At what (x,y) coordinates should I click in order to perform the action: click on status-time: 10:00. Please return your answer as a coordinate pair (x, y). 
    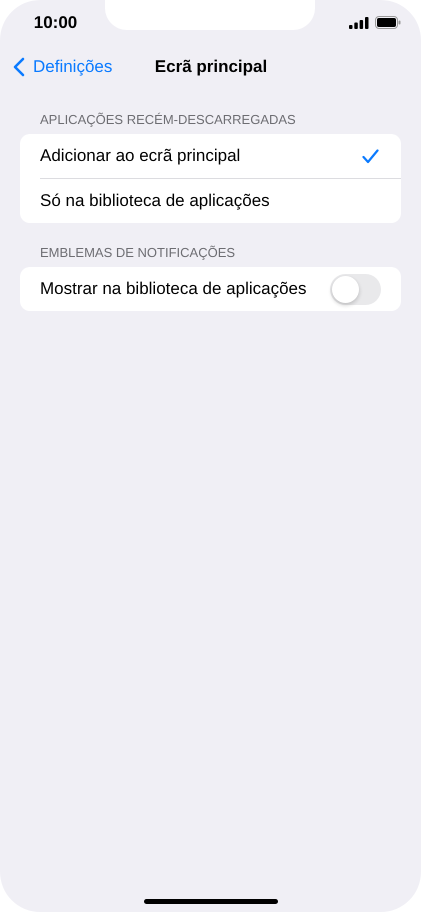
    Looking at the image, I should click on (55, 22).